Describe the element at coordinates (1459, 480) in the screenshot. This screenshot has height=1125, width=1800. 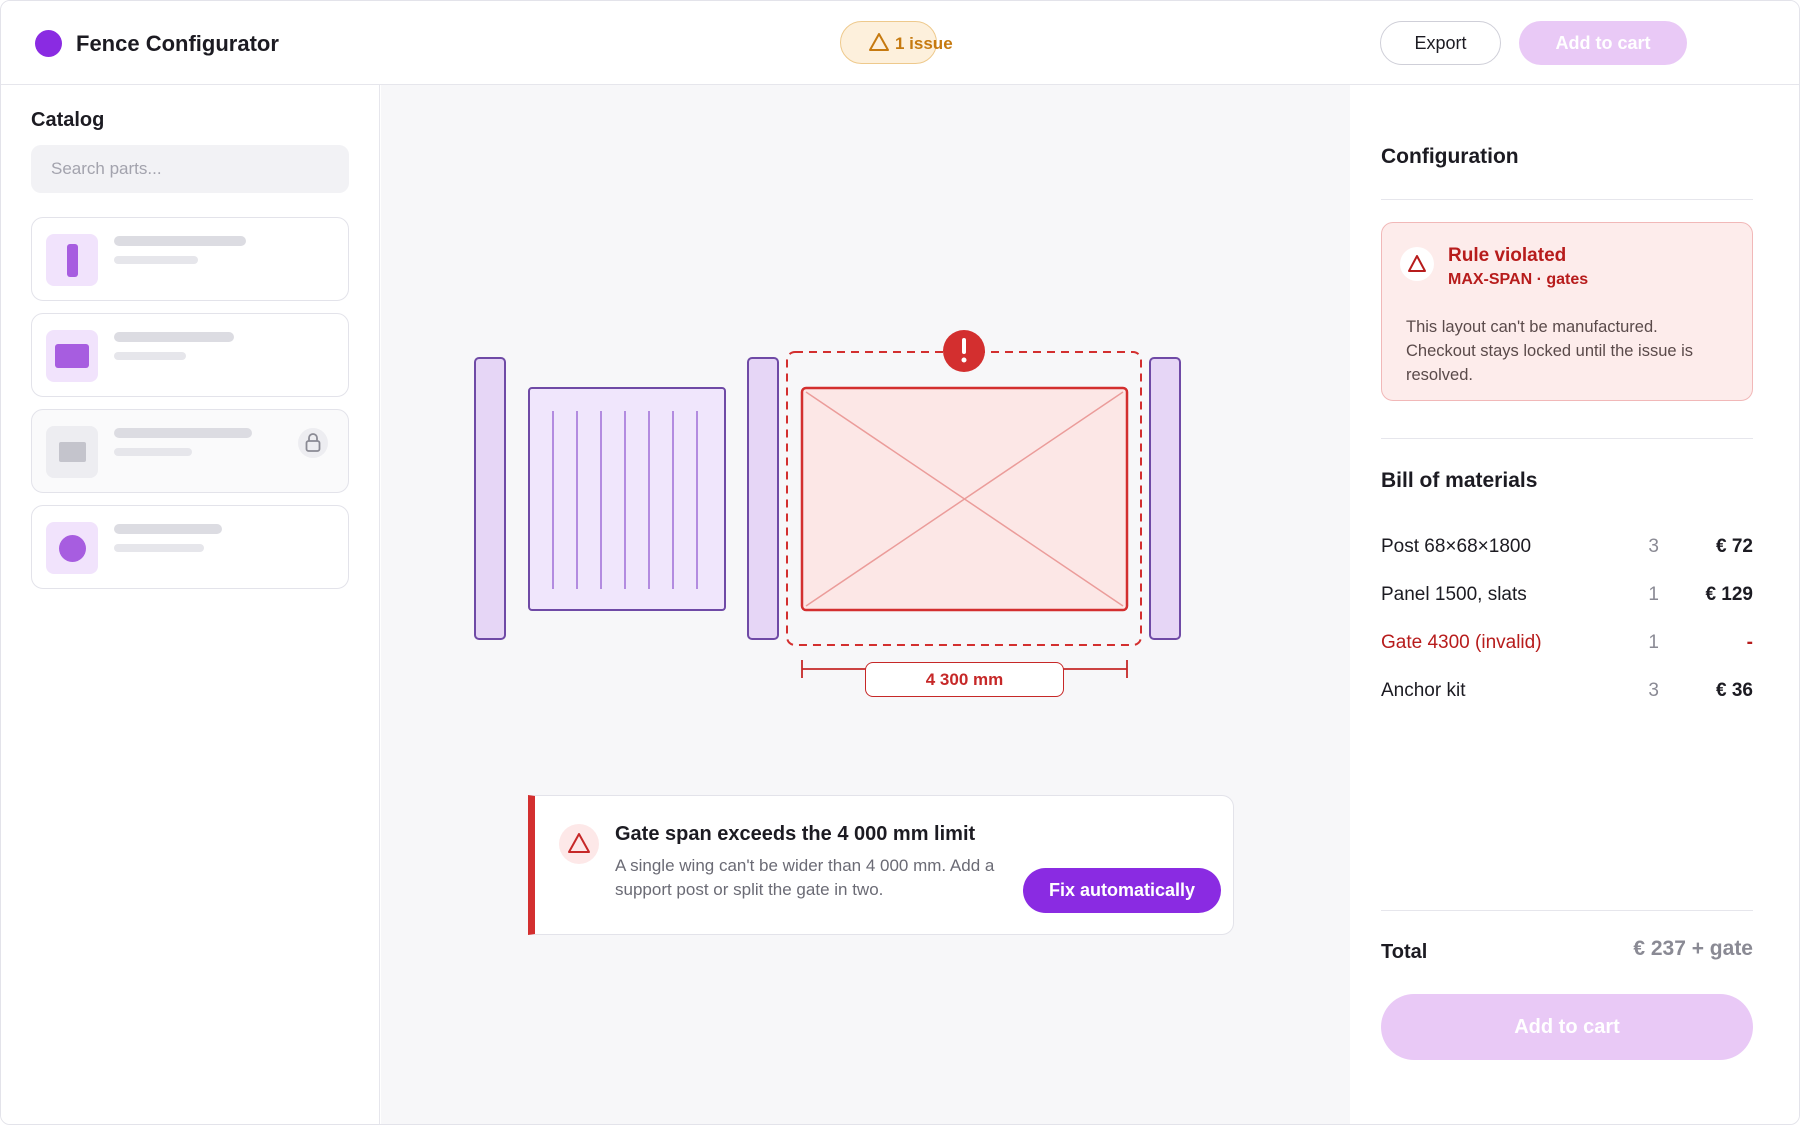
I see `bom-title: Bill of materials` at that location.